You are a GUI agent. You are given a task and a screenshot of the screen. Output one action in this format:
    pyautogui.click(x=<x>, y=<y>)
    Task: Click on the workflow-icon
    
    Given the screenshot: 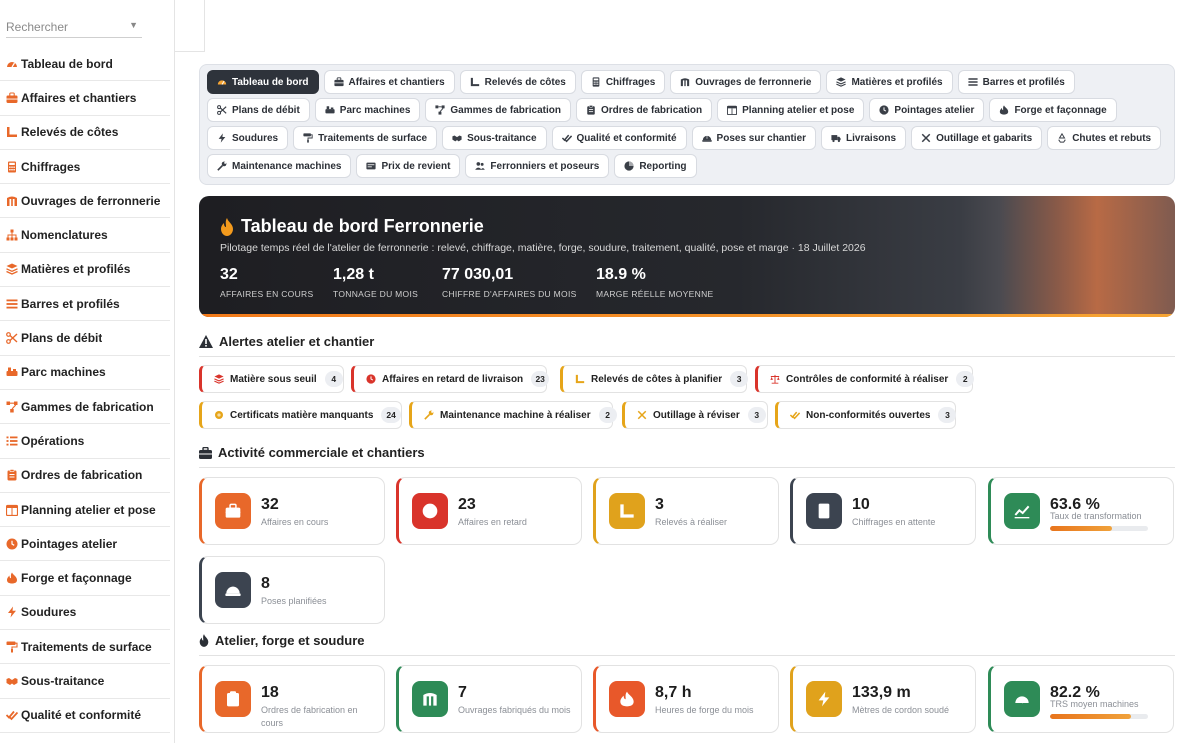 What is the action you would take?
    pyautogui.click(x=12, y=407)
    